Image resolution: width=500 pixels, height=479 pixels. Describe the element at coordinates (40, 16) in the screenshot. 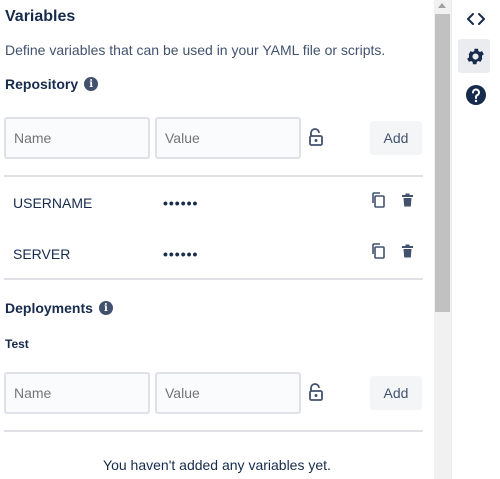

I see `page-title: Variables` at that location.